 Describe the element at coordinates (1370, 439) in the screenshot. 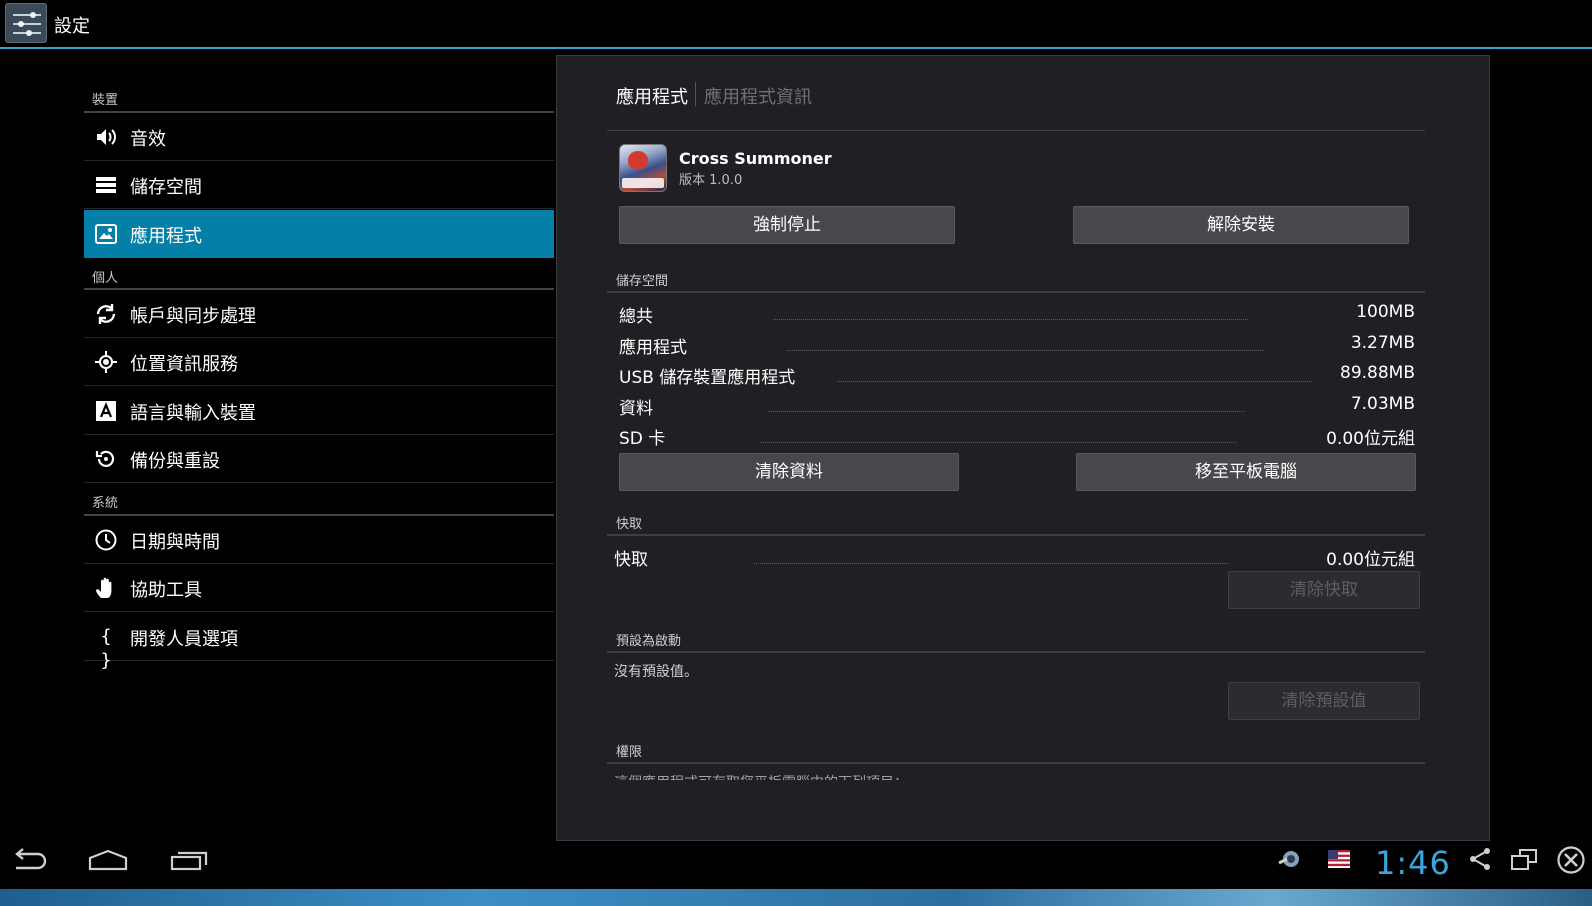

I see `storage-sdcard-value: 0.00位元組` at that location.